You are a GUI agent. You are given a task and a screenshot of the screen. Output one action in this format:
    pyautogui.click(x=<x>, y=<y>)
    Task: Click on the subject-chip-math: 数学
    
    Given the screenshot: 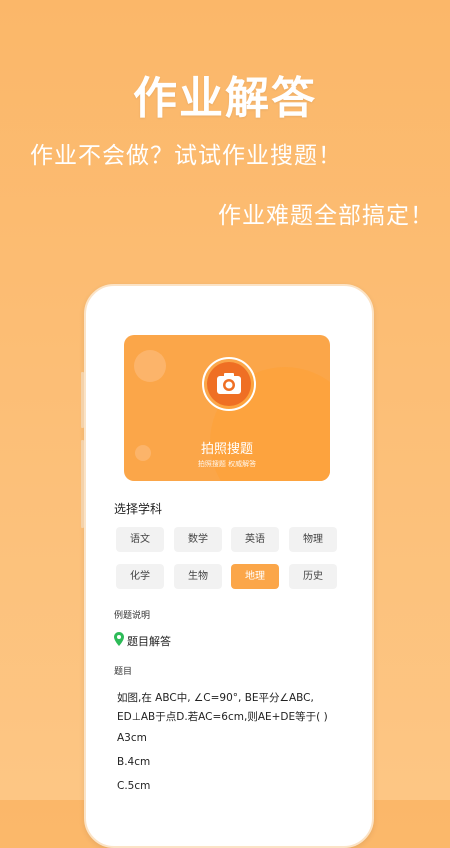 What is the action you would take?
    pyautogui.click(x=198, y=539)
    